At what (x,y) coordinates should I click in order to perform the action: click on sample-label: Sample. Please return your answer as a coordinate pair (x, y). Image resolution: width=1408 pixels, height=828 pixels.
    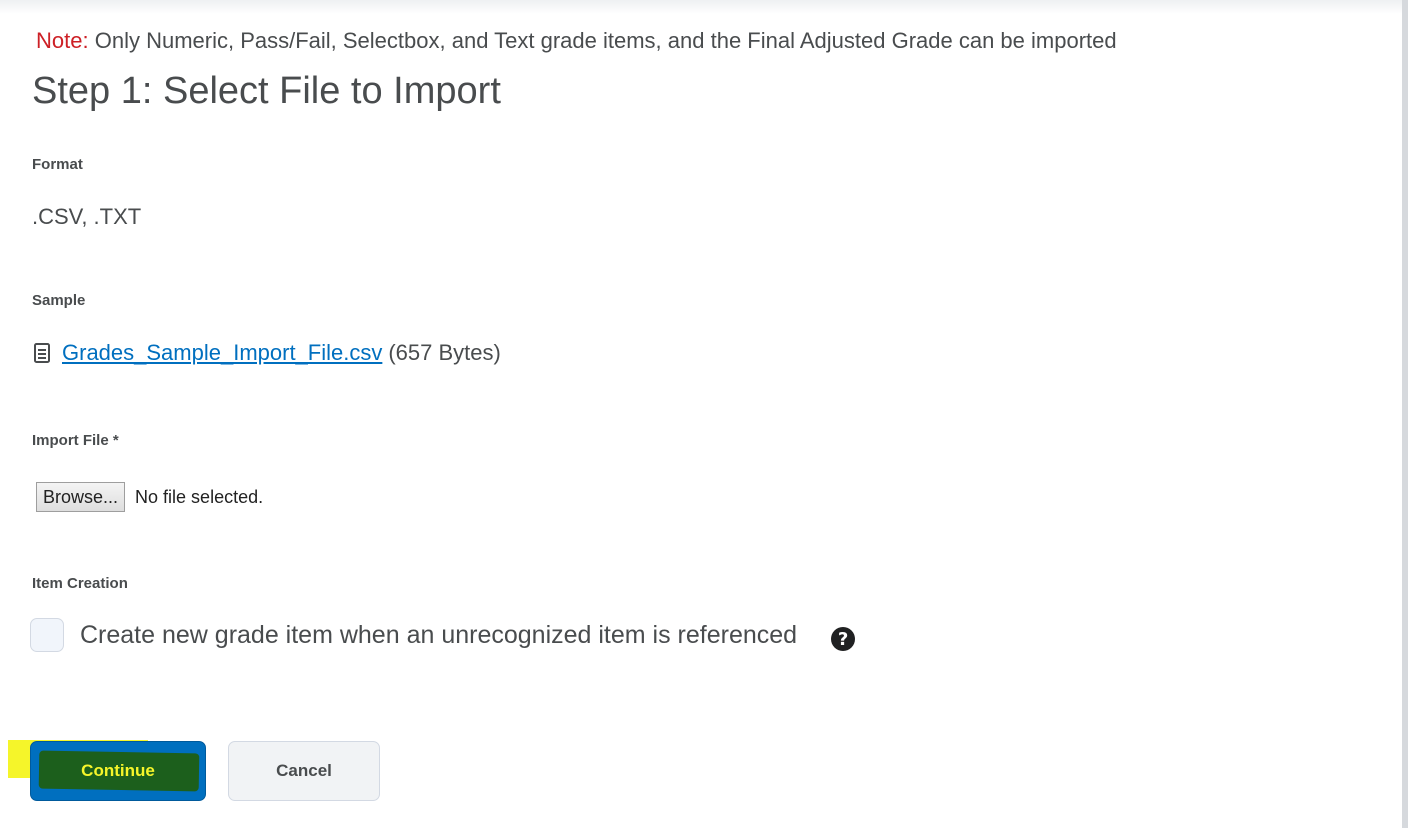
    Looking at the image, I should click on (59, 300).